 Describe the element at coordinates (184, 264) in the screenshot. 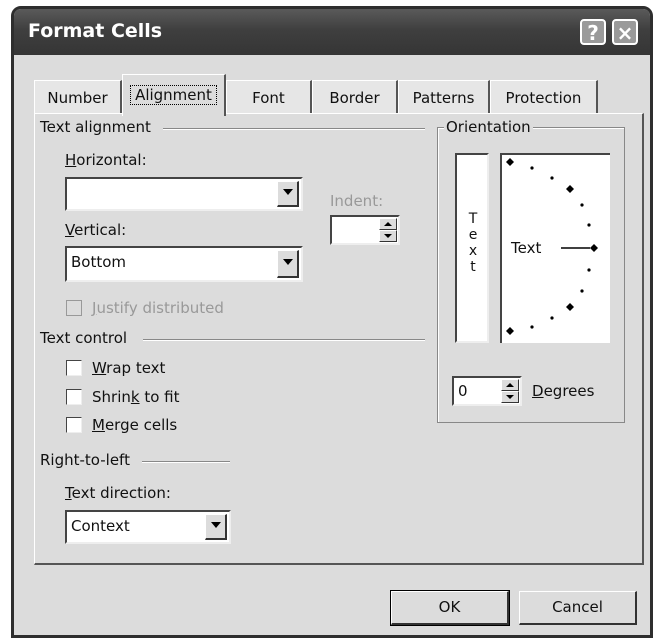

I see `vertical-select: Bottom` at that location.